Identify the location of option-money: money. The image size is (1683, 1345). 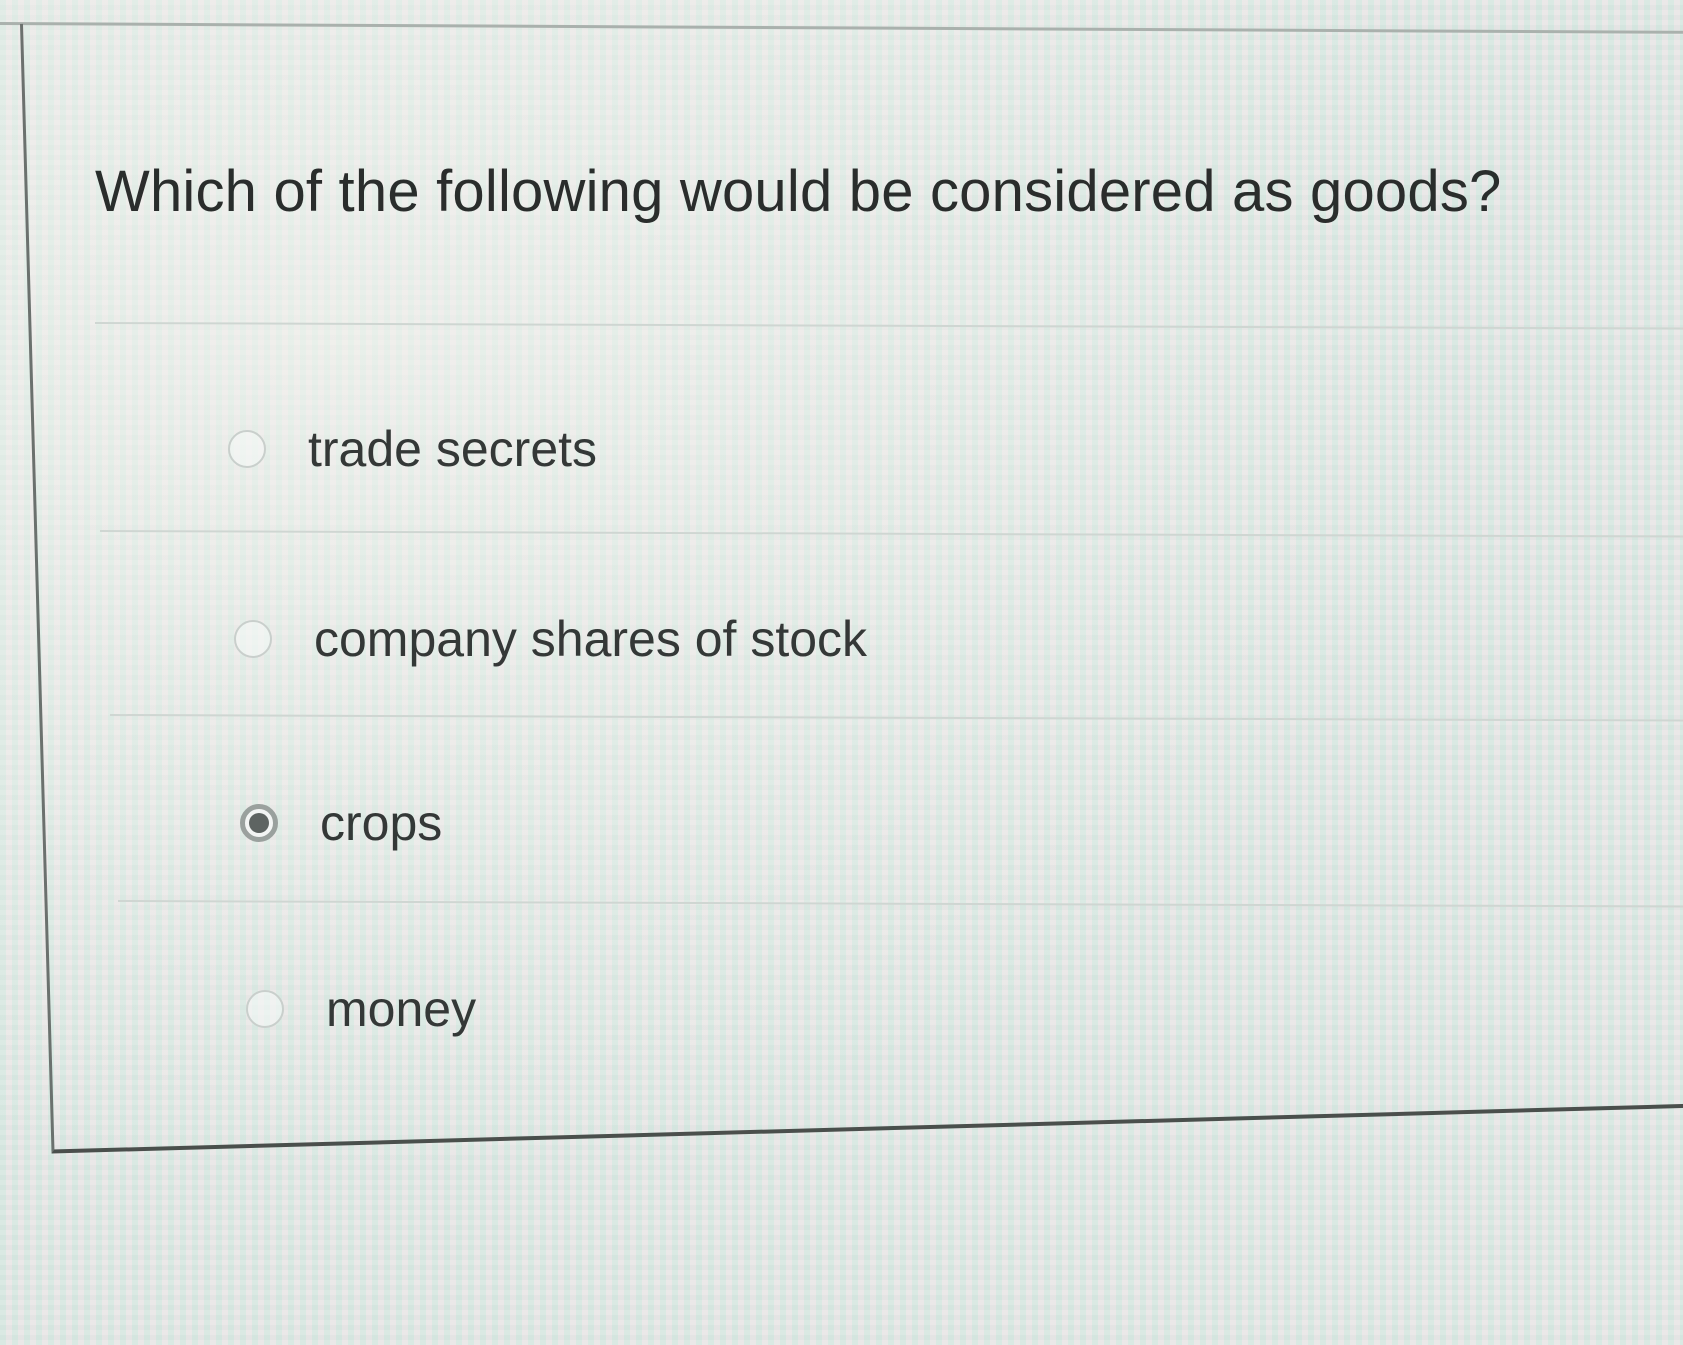
(361, 1009).